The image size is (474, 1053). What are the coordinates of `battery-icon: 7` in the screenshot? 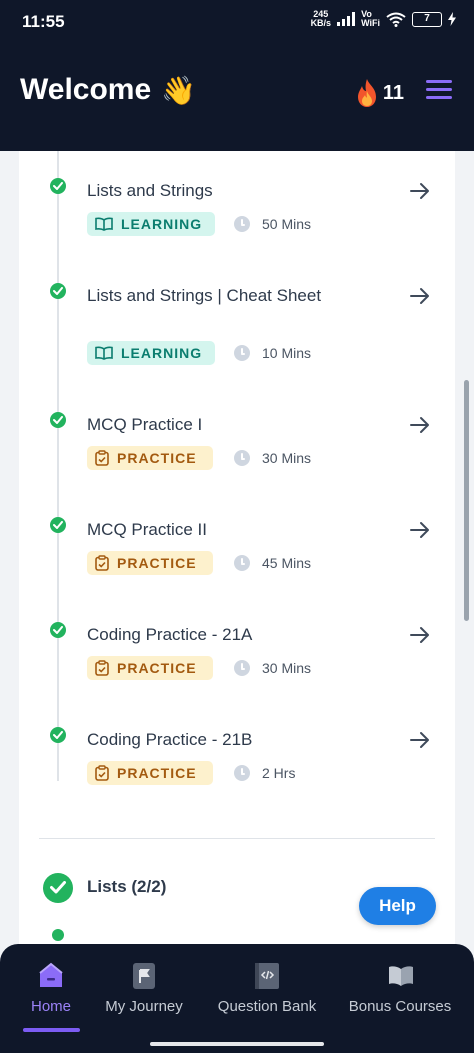 It's located at (427, 19).